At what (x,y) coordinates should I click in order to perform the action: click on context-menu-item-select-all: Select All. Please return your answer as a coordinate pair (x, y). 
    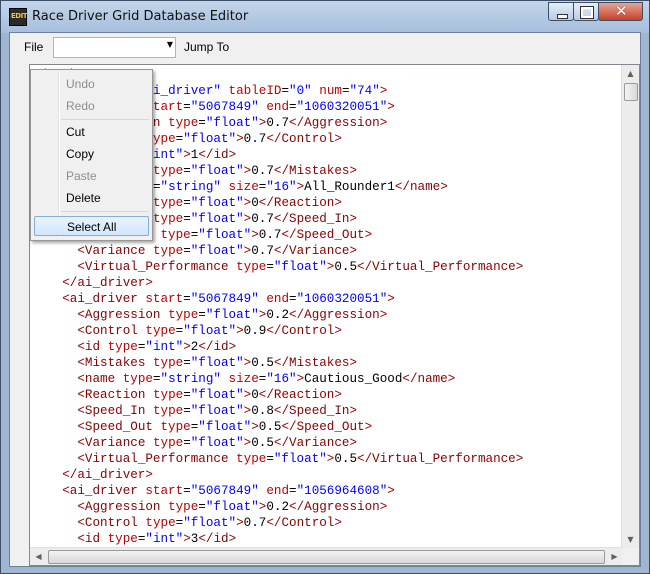
    Looking at the image, I should click on (91, 226).